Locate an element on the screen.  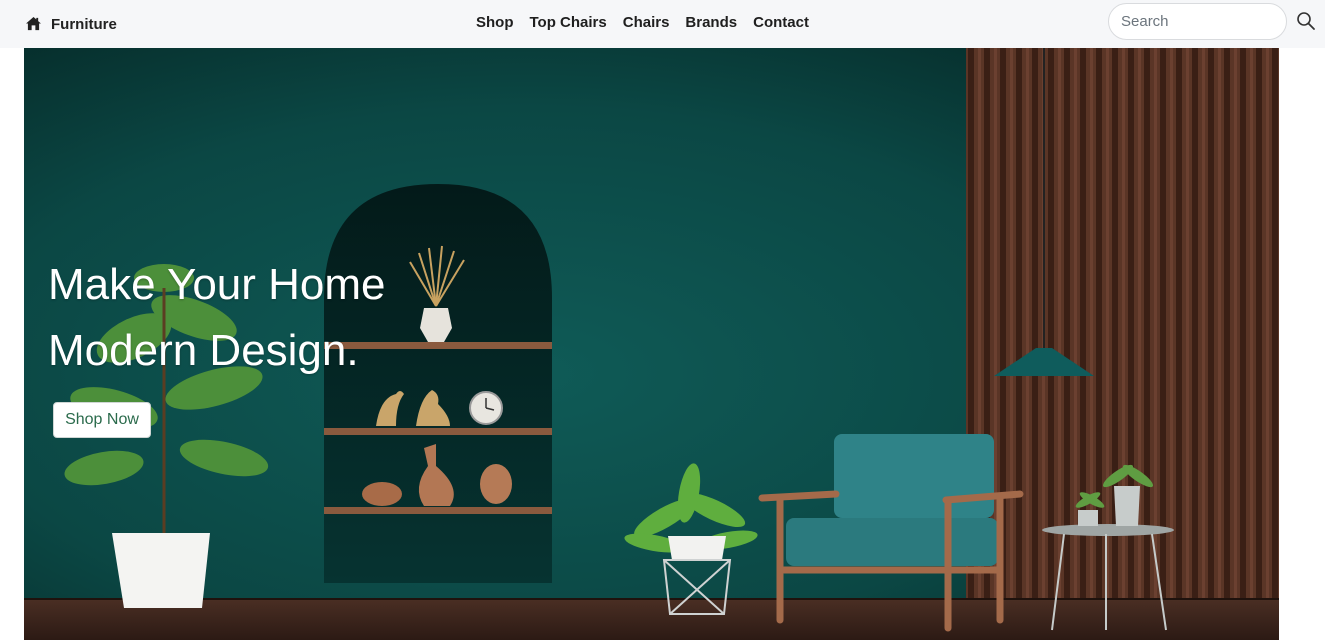
search-icon is located at coordinates (1306, 21).